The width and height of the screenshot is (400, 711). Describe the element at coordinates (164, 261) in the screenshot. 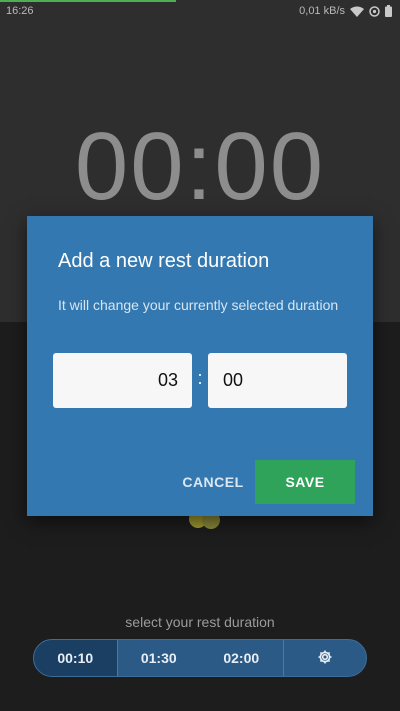

I see `dialog-title: Add a new rest duration` at that location.